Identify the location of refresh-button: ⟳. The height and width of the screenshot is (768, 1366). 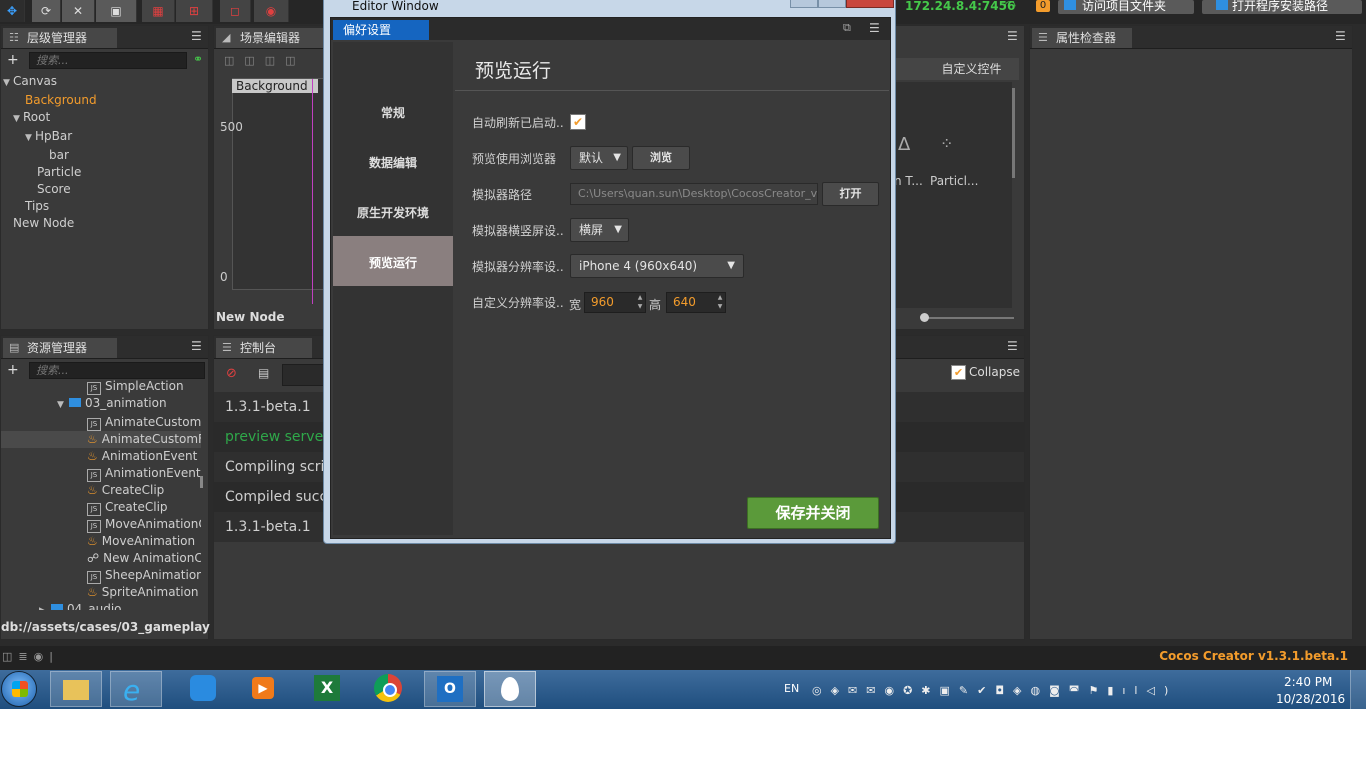
(46, 11).